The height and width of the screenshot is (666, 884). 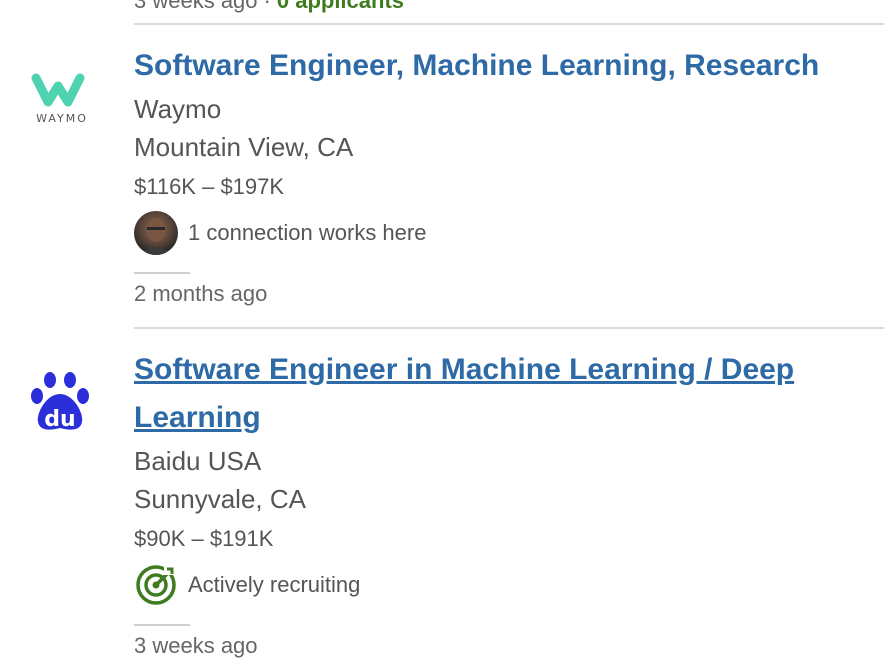 What do you see at coordinates (59, 419) in the screenshot?
I see `baidu-logo-text: du` at bounding box center [59, 419].